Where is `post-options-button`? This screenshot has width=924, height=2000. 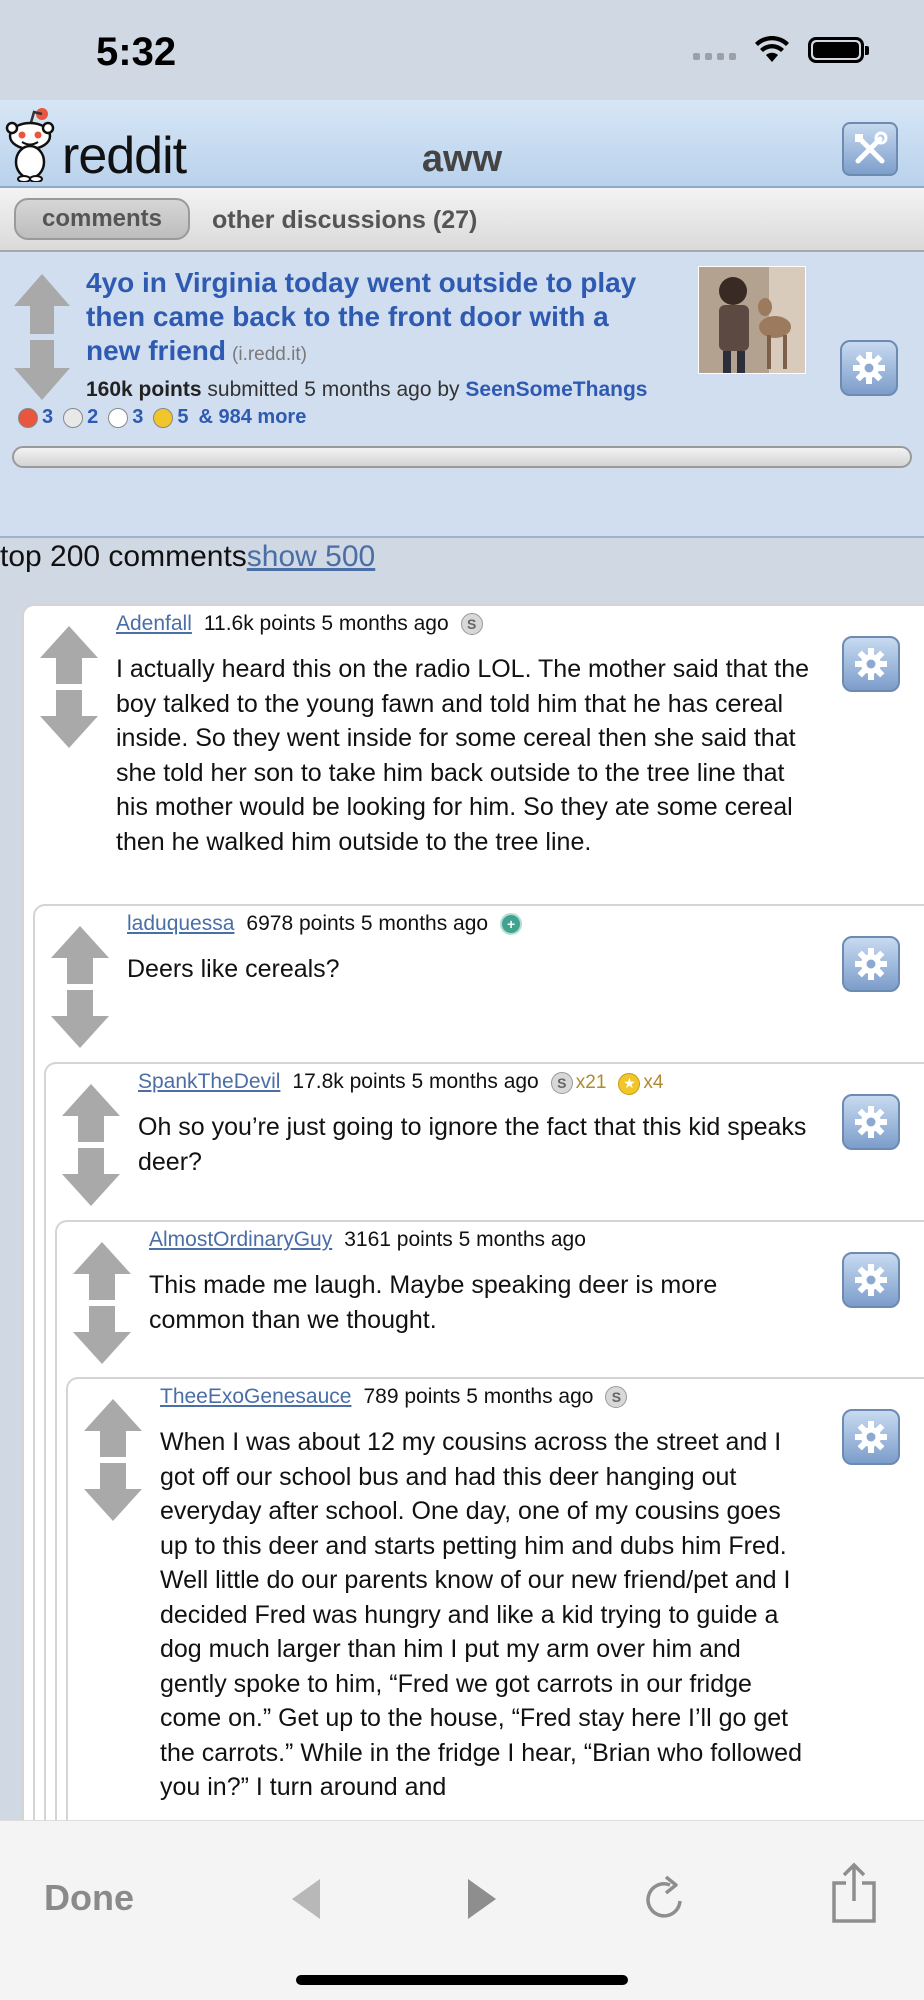 post-options-button is located at coordinates (869, 368).